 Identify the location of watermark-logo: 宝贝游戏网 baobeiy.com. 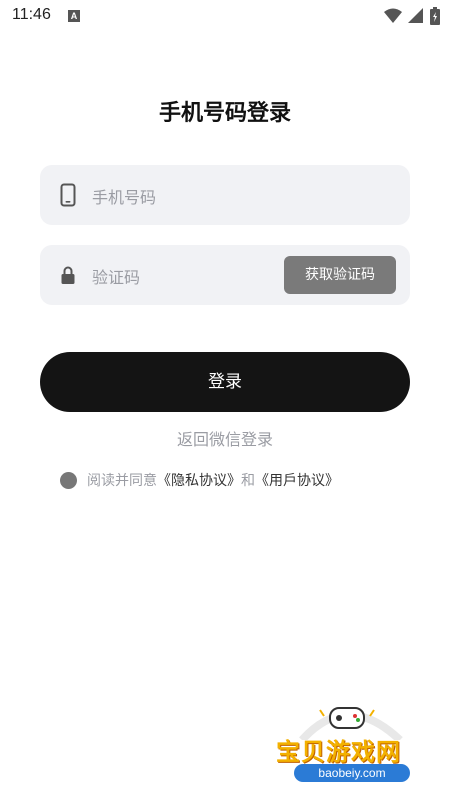
(347, 748).